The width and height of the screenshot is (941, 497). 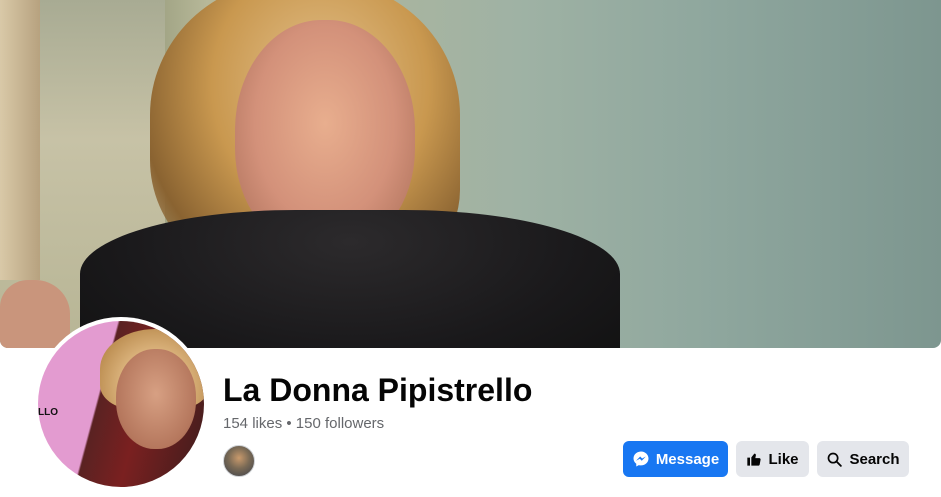 I want to click on messenger-icon, so click(x=641, y=459).